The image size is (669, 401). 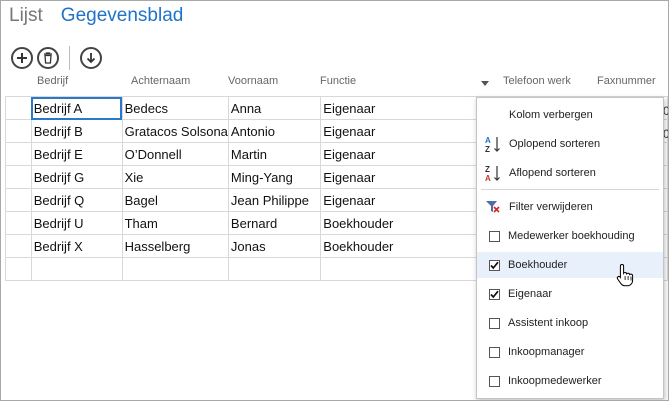 I want to click on cell-bedrijf: Bedrijf X, so click(x=76, y=246).